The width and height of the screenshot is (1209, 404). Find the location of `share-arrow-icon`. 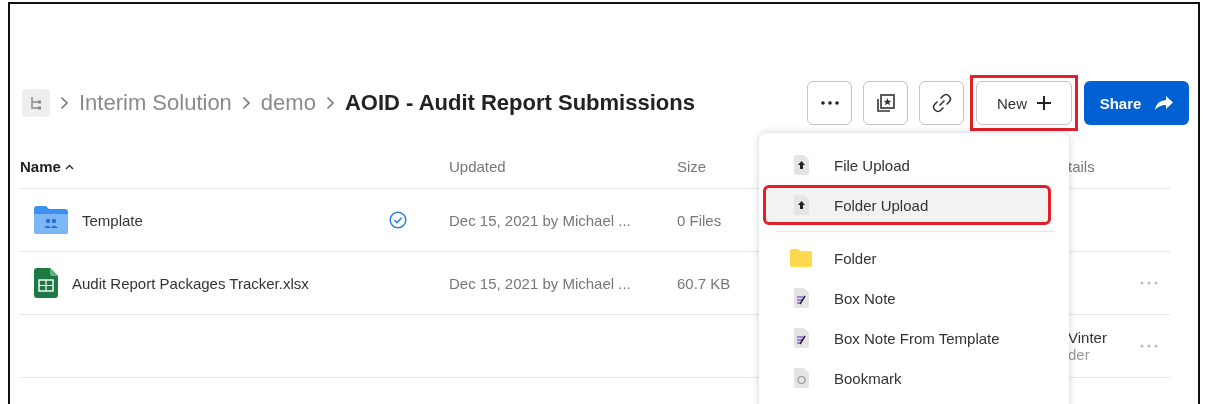

share-arrow-icon is located at coordinates (1164, 103).